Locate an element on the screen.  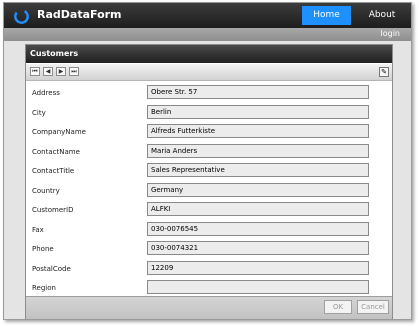
city-field: Berlin is located at coordinates (258, 111).